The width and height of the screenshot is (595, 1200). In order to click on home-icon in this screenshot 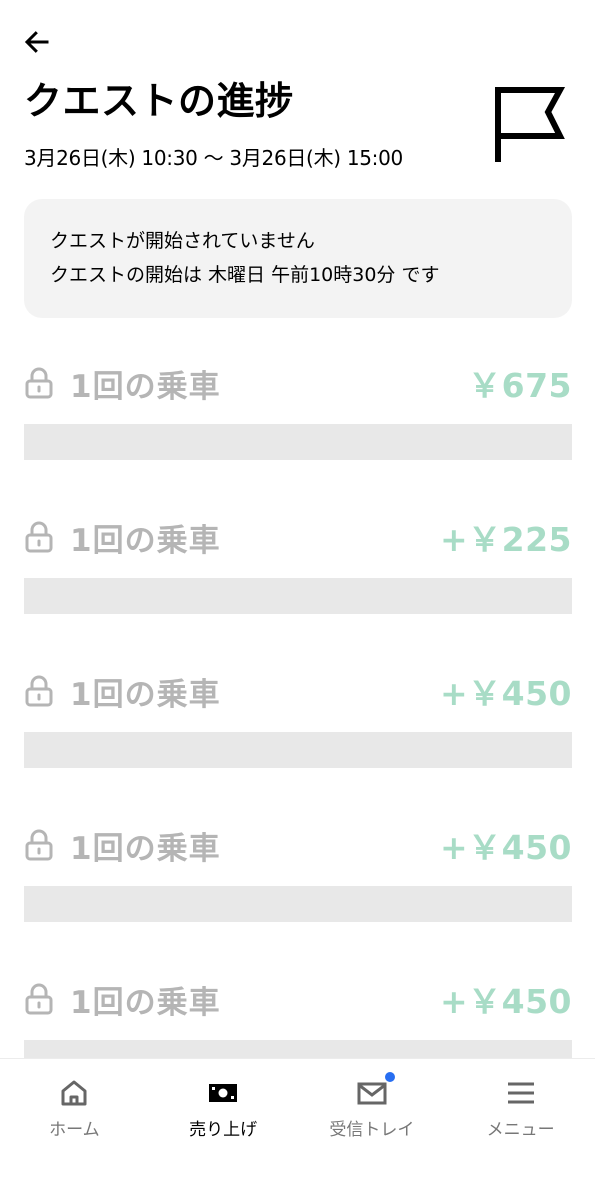, I will do `click(74, 1093)`.